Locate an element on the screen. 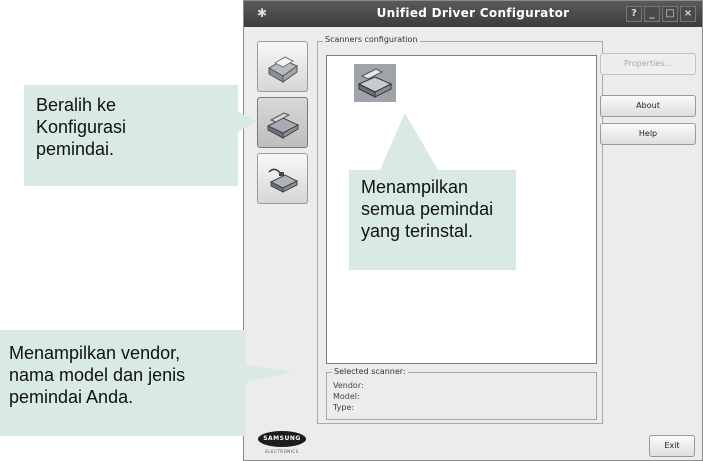 The image size is (703, 461). scanner-item is located at coordinates (375, 83).